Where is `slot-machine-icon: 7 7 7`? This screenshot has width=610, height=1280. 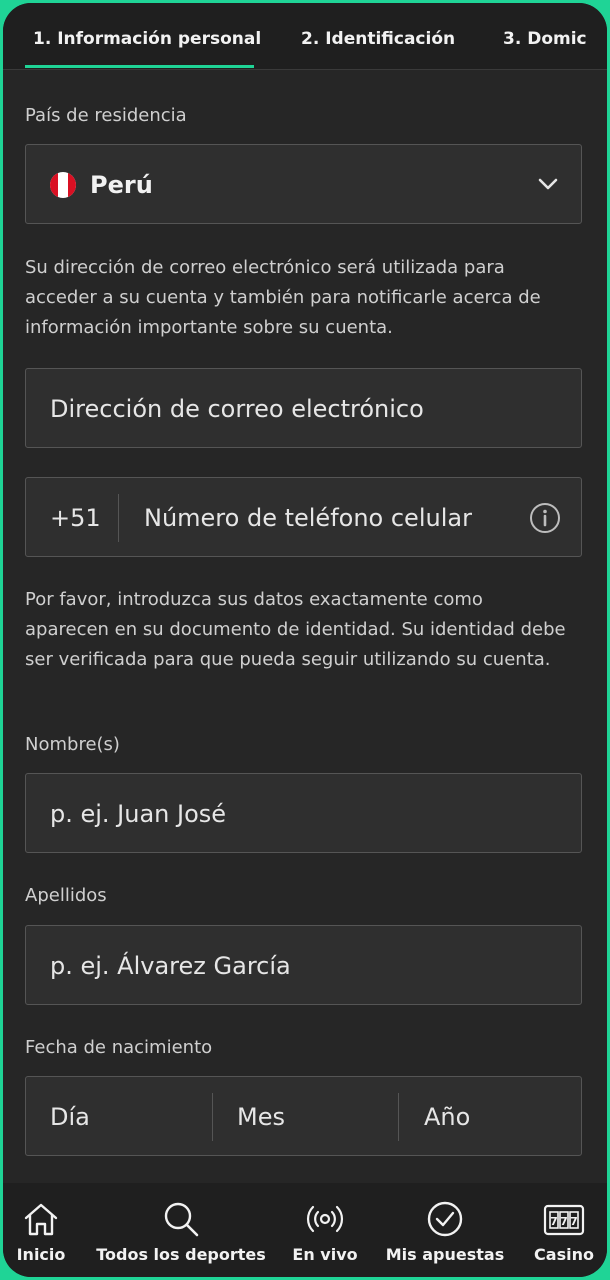 slot-machine-icon: 7 7 7 is located at coordinates (564, 1220).